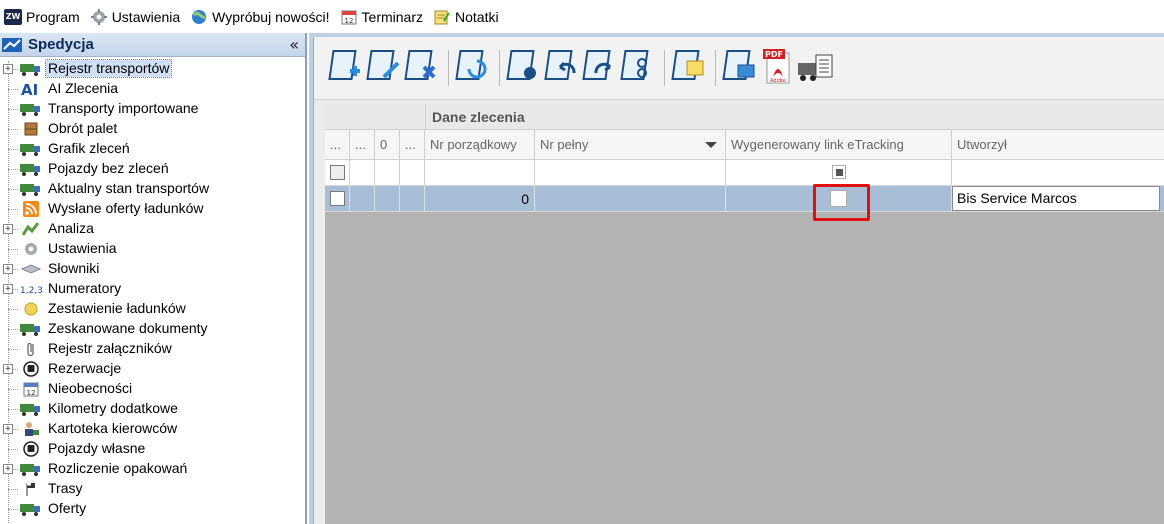 The width and height of the screenshot is (1164, 524). I want to click on view-document-button, so click(524, 68).